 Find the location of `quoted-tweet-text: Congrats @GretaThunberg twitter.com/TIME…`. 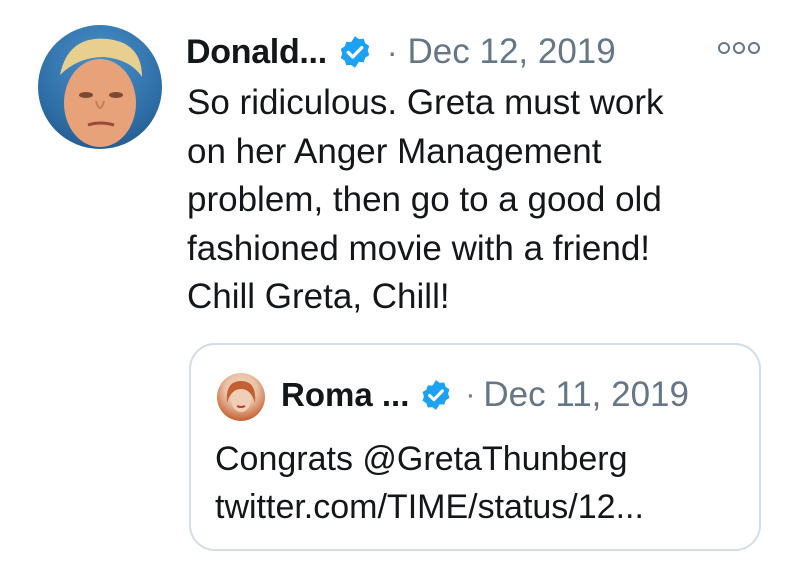

quoted-tweet-text: Congrats @GretaThunberg twitter.com/TIME… is located at coordinates (429, 483).